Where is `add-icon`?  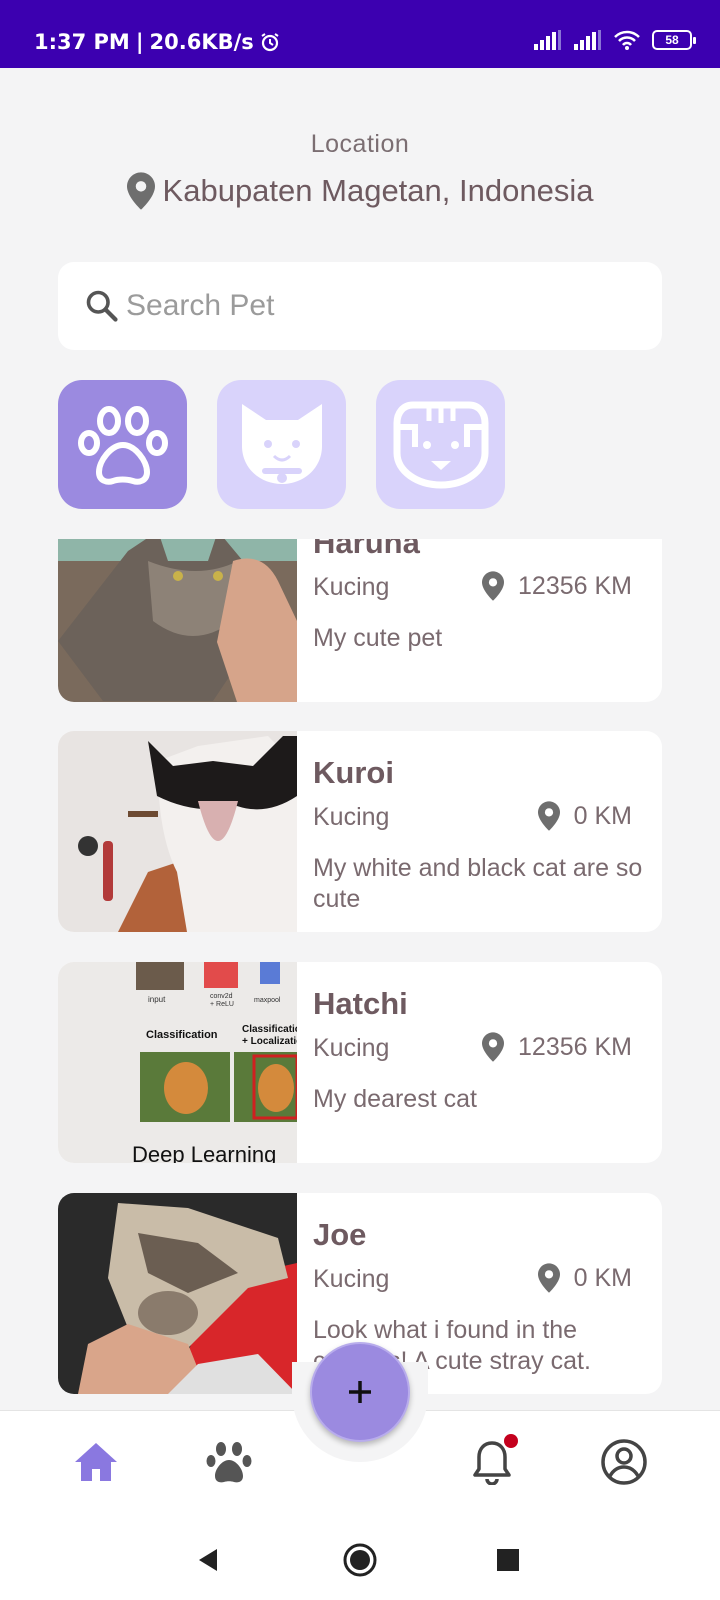
add-icon is located at coordinates (360, 1392).